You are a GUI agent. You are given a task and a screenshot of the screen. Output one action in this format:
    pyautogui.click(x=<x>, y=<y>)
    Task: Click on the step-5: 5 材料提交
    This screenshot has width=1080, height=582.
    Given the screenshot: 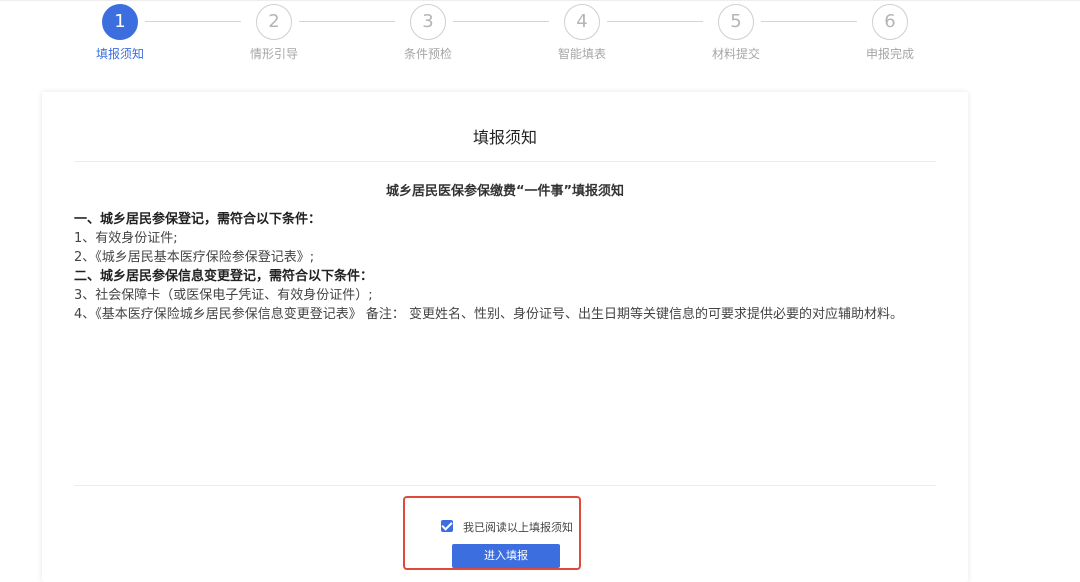 What is the action you would take?
    pyautogui.click(x=736, y=33)
    